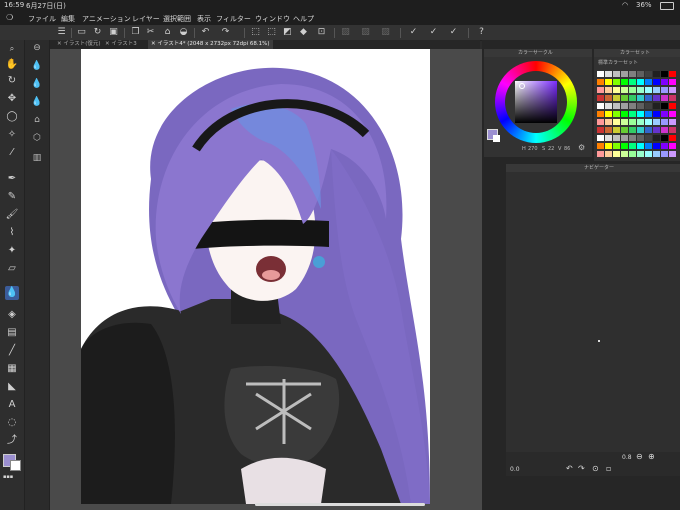 The height and width of the screenshot is (510, 680). What do you see at coordinates (210, 44) in the screenshot?
I see `tab-document-3: ✕ イラスト4* (2048 x 2732px 72dpi 68.1%)` at bounding box center [210, 44].